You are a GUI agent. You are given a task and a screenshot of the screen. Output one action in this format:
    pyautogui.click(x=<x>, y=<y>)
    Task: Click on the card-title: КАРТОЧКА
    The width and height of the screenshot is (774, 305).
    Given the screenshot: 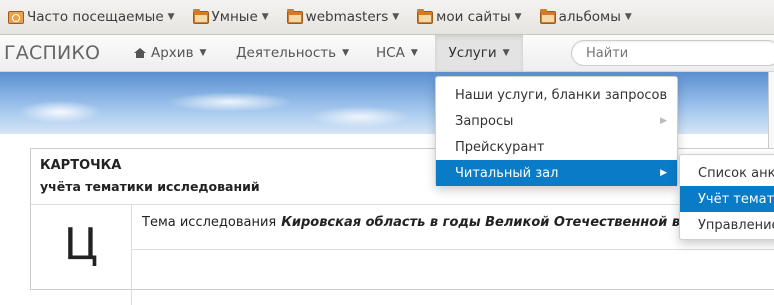 What is the action you would take?
    pyautogui.click(x=81, y=165)
    